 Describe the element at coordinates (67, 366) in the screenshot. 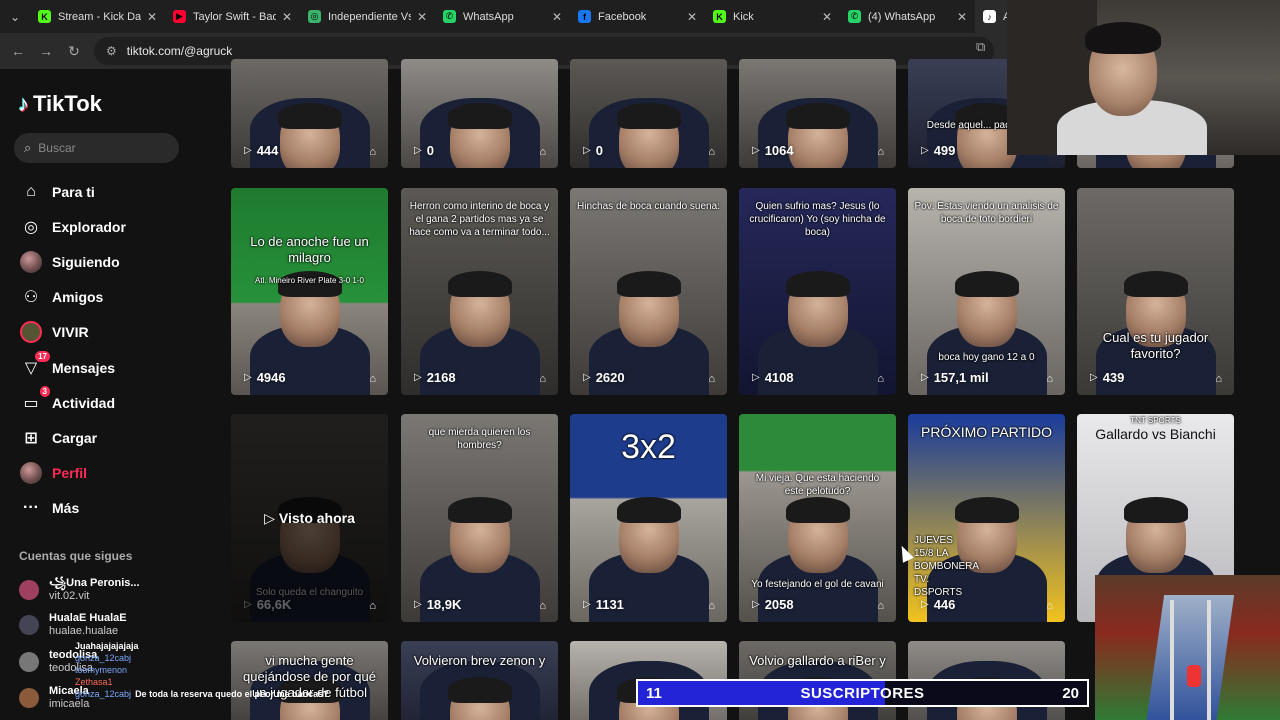

I see `sidebar-item-mensajes: ▽ 17 Mensajes` at that location.